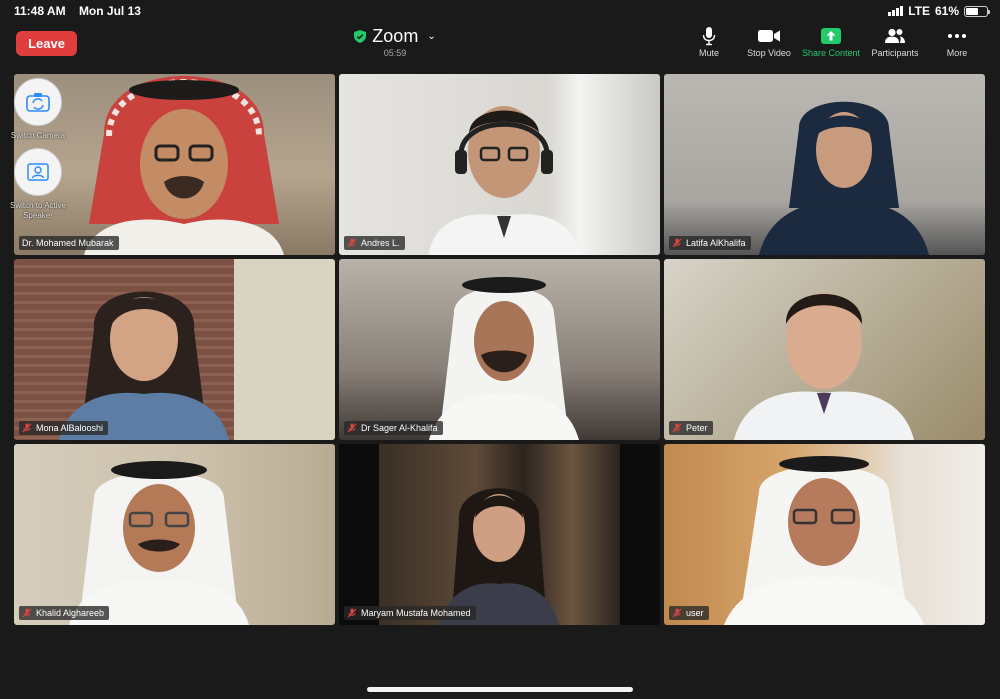 The image size is (1000, 699). Describe the element at coordinates (399, 428) in the screenshot. I see `participant-name: Dr Sager Al-Khalifa` at that location.